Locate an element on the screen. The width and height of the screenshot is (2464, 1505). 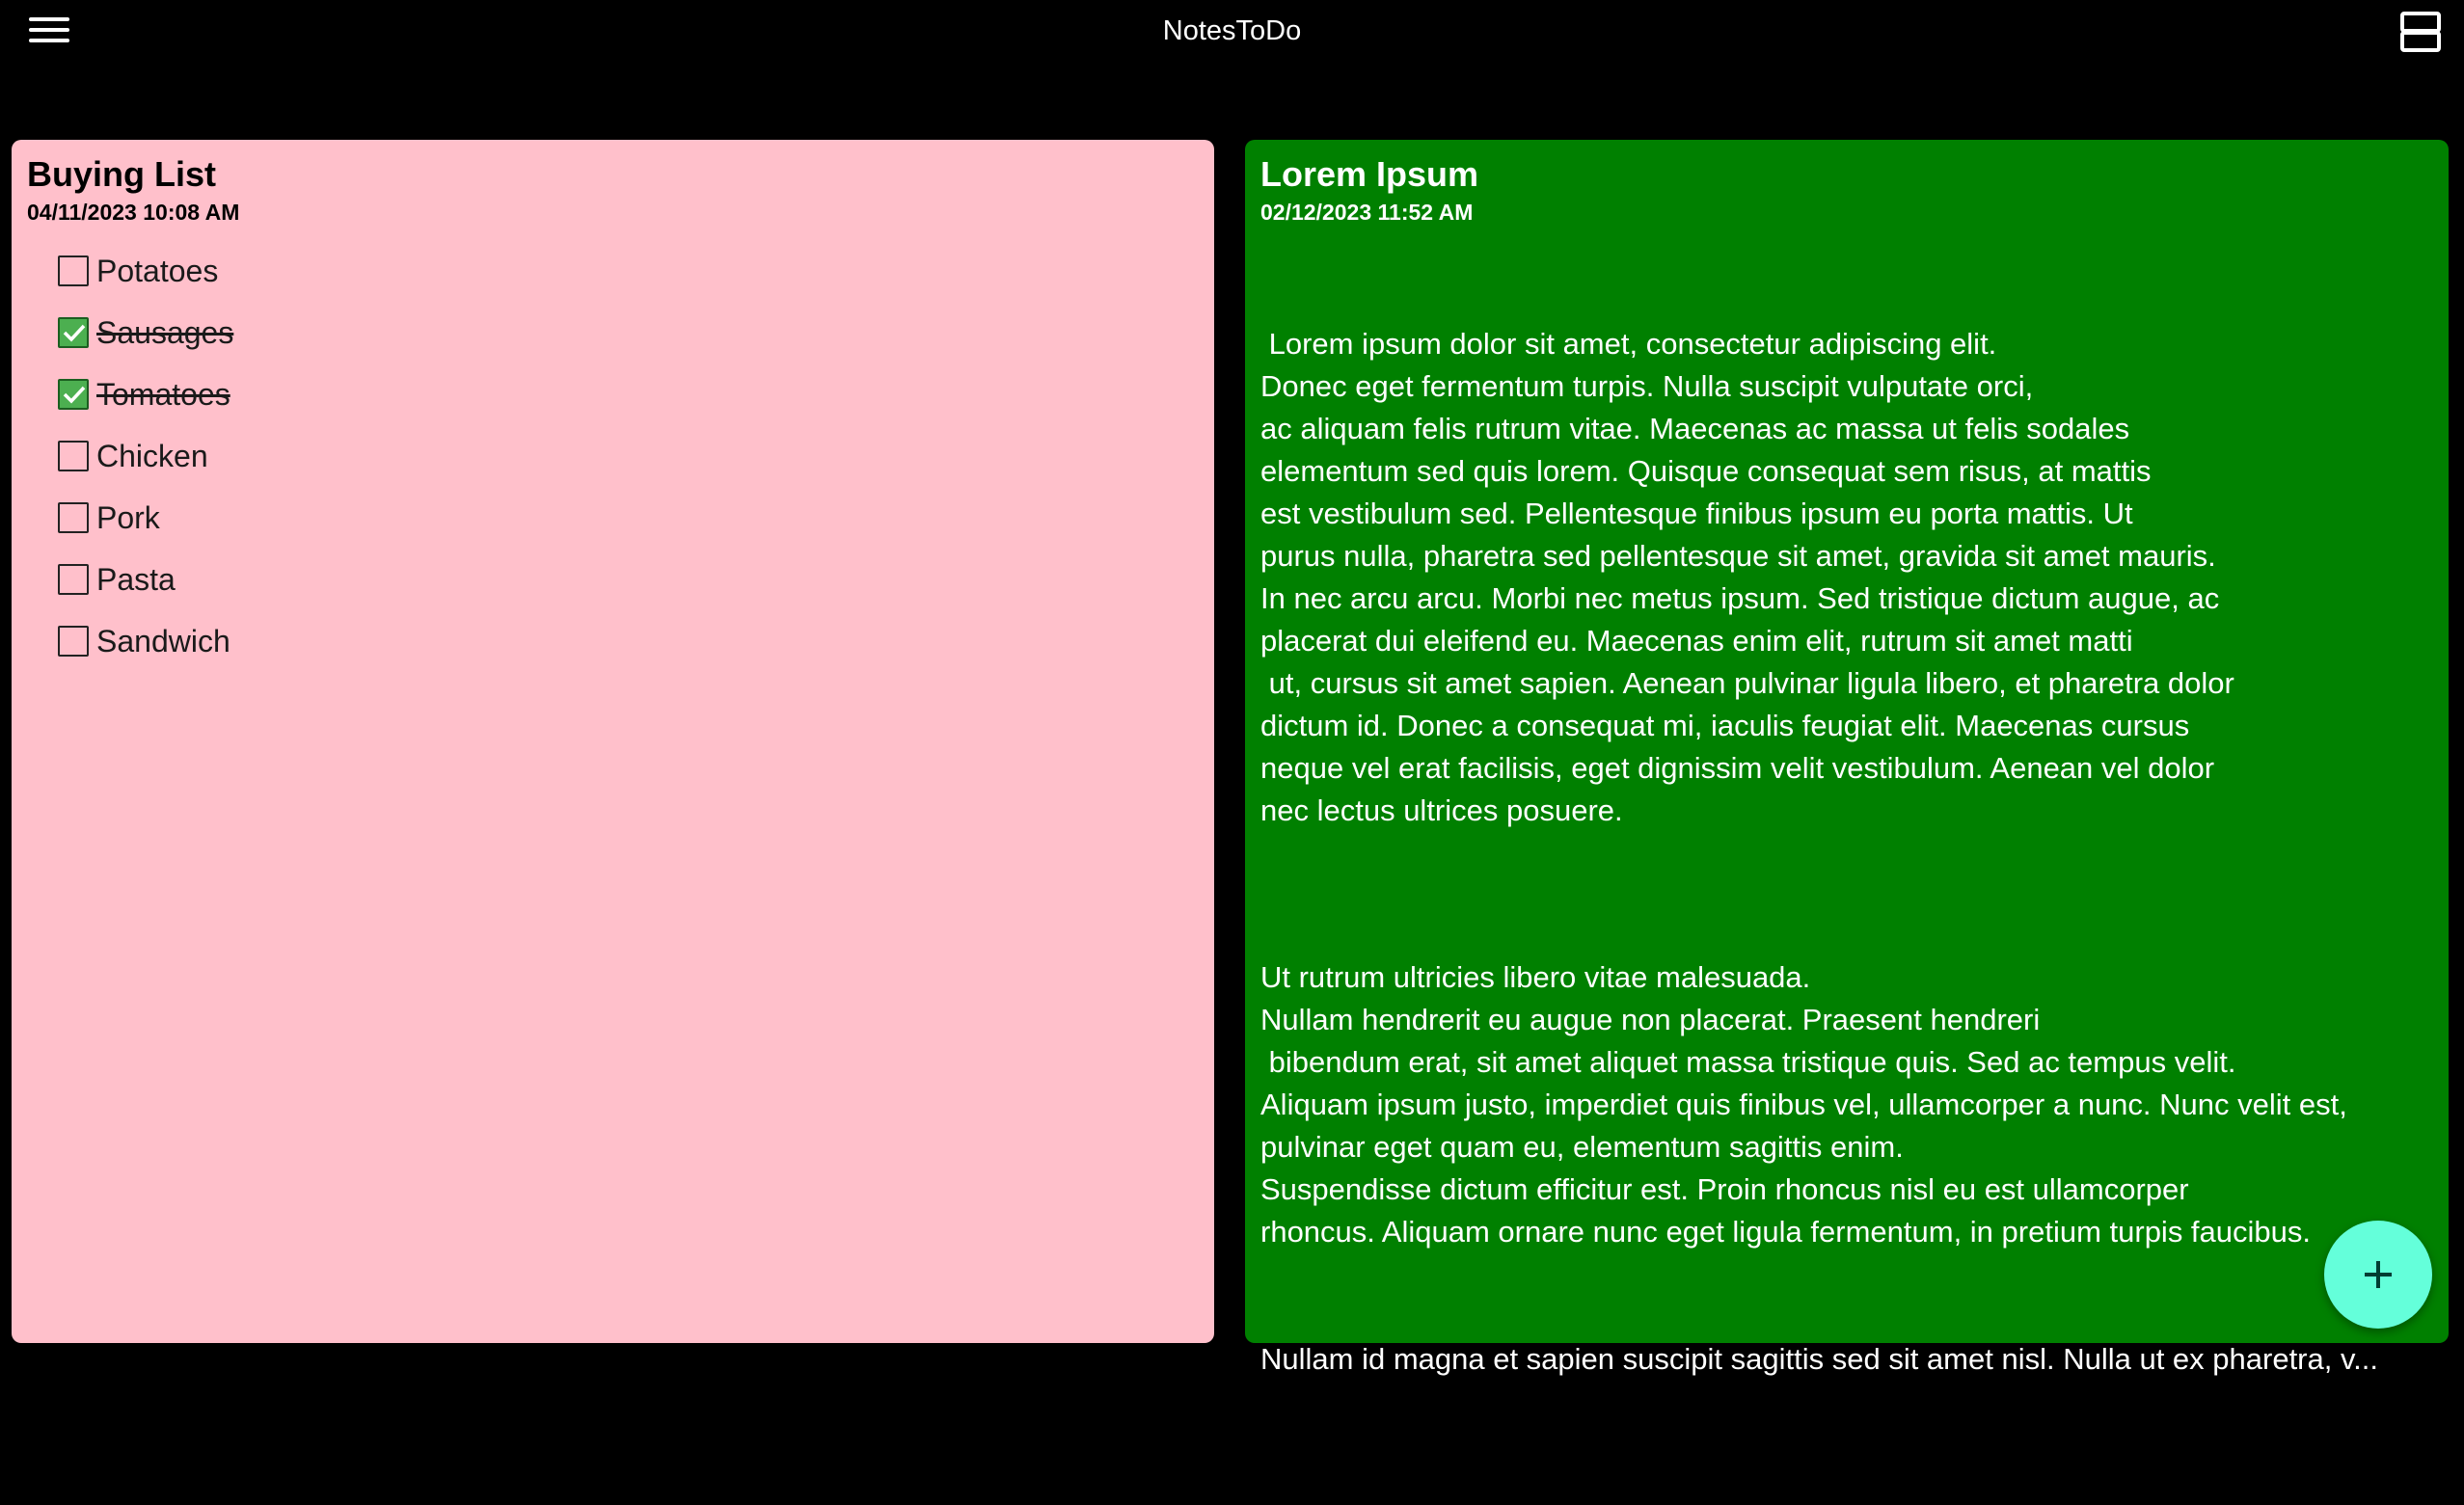
checklist-item-label: Pasta is located at coordinates (136, 579).